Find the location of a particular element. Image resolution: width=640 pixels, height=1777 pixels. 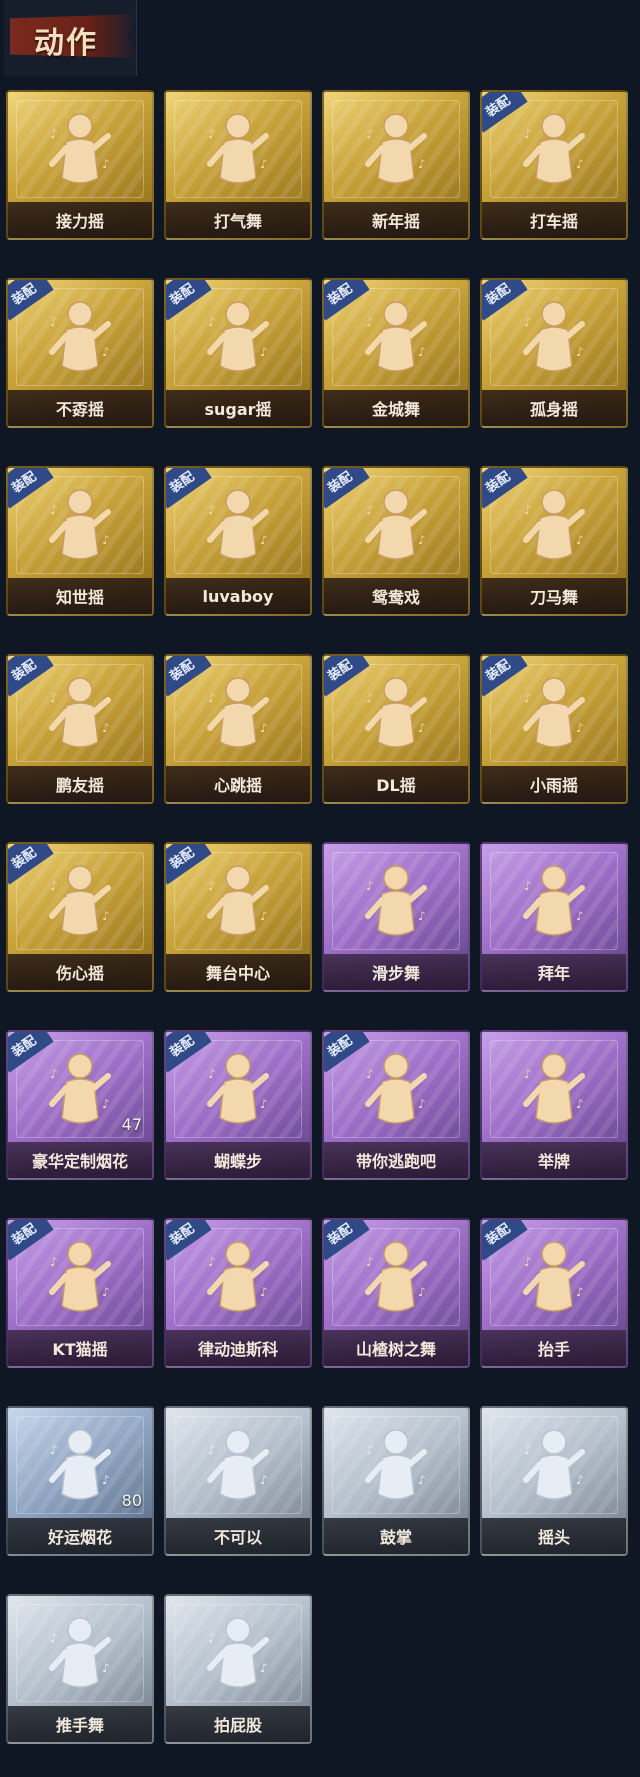

emote-card: ♪ ♪ 举牌 is located at coordinates (554, 1105).